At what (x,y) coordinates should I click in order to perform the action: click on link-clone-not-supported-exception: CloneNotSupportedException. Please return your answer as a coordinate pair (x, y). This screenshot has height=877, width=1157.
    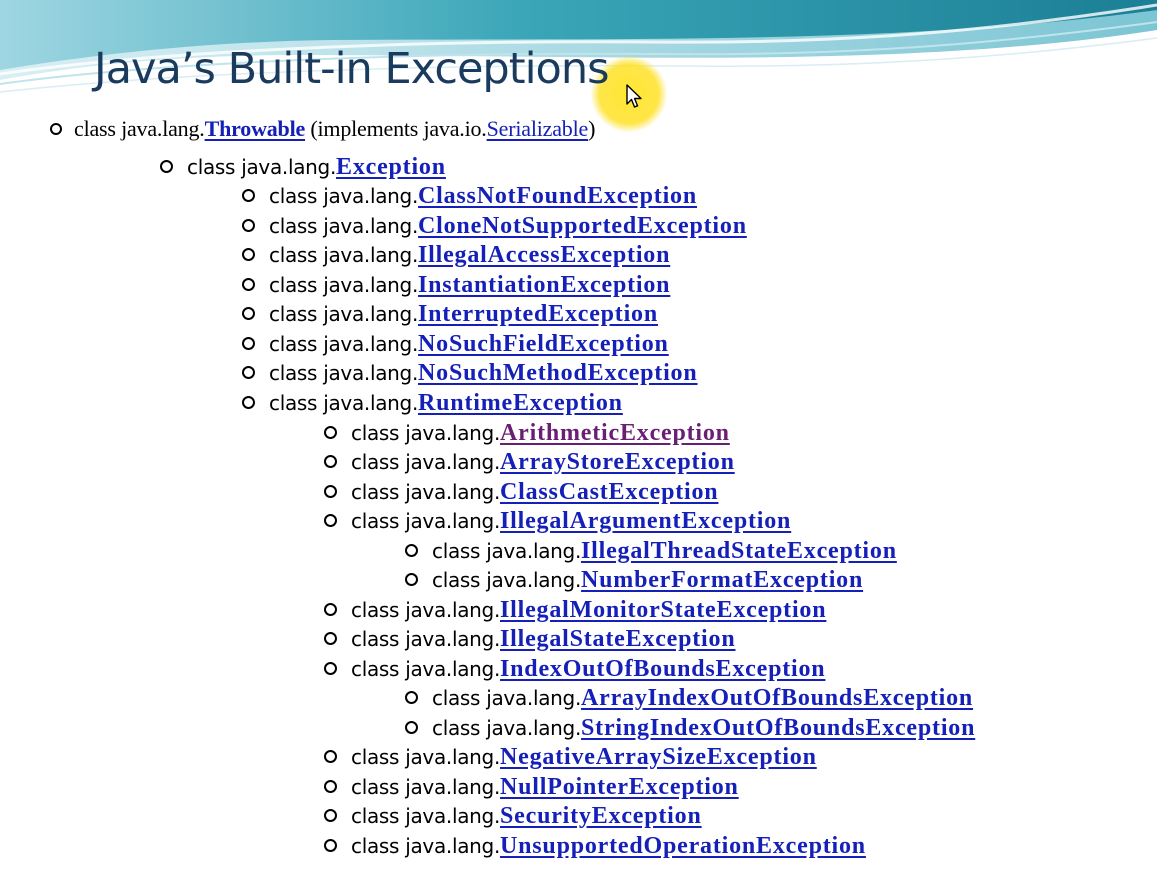
    Looking at the image, I should click on (582, 226).